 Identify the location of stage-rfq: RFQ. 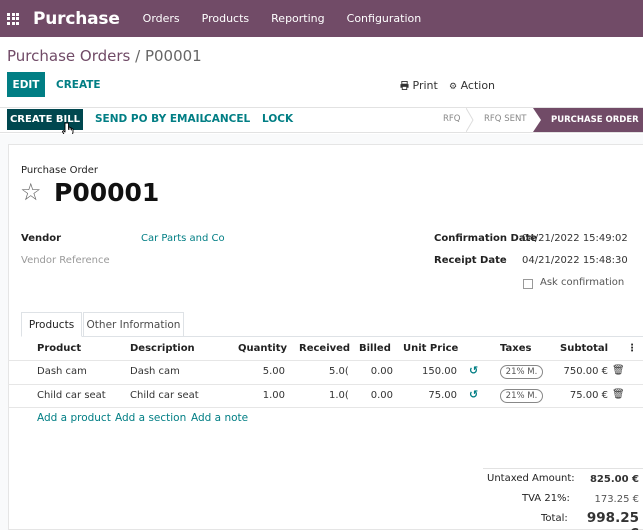
(452, 119).